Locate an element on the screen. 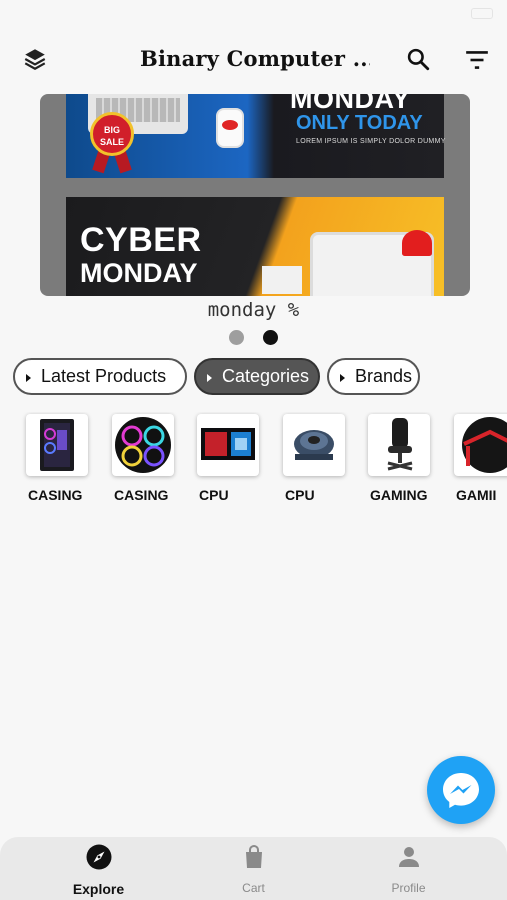 The width and height of the screenshot is (507, 900). compass-icon is located at coordinates (99, 857).